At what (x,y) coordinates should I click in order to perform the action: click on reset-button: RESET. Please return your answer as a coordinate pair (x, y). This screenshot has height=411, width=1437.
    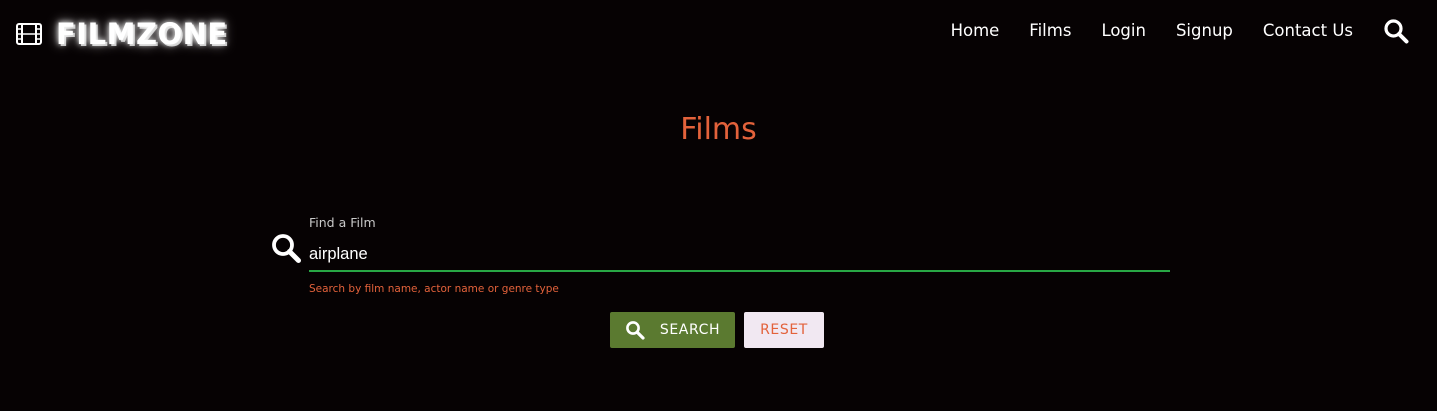
    Looking at the image, I should click on (784, 330).